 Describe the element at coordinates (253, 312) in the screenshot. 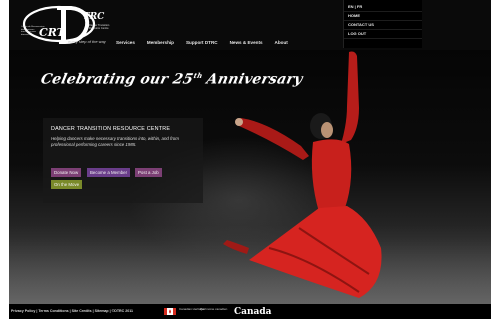

I see `canada-wordmark: Canada` at that location.